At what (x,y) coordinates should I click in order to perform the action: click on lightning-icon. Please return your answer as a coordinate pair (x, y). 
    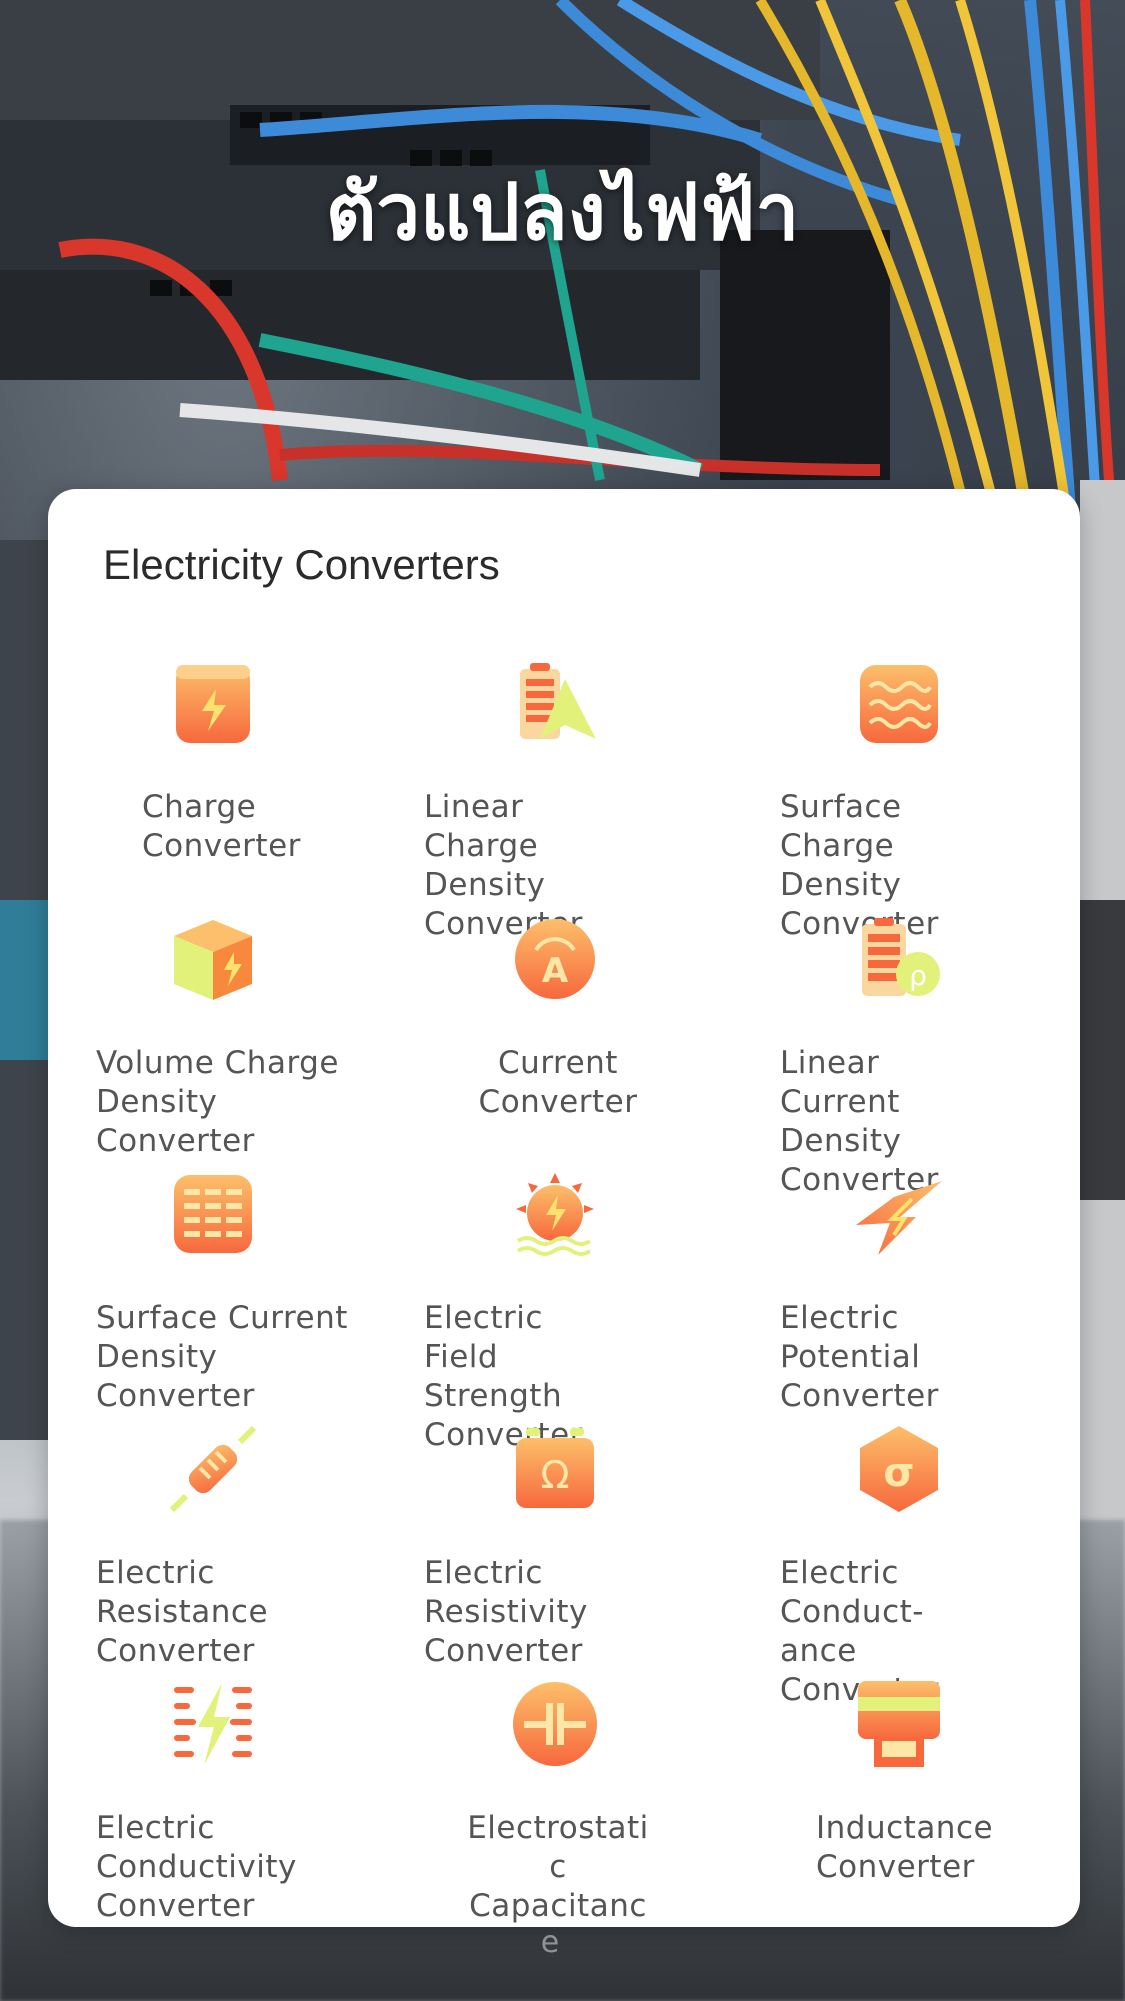
    Looking at the image, I should click on (899, 1214).